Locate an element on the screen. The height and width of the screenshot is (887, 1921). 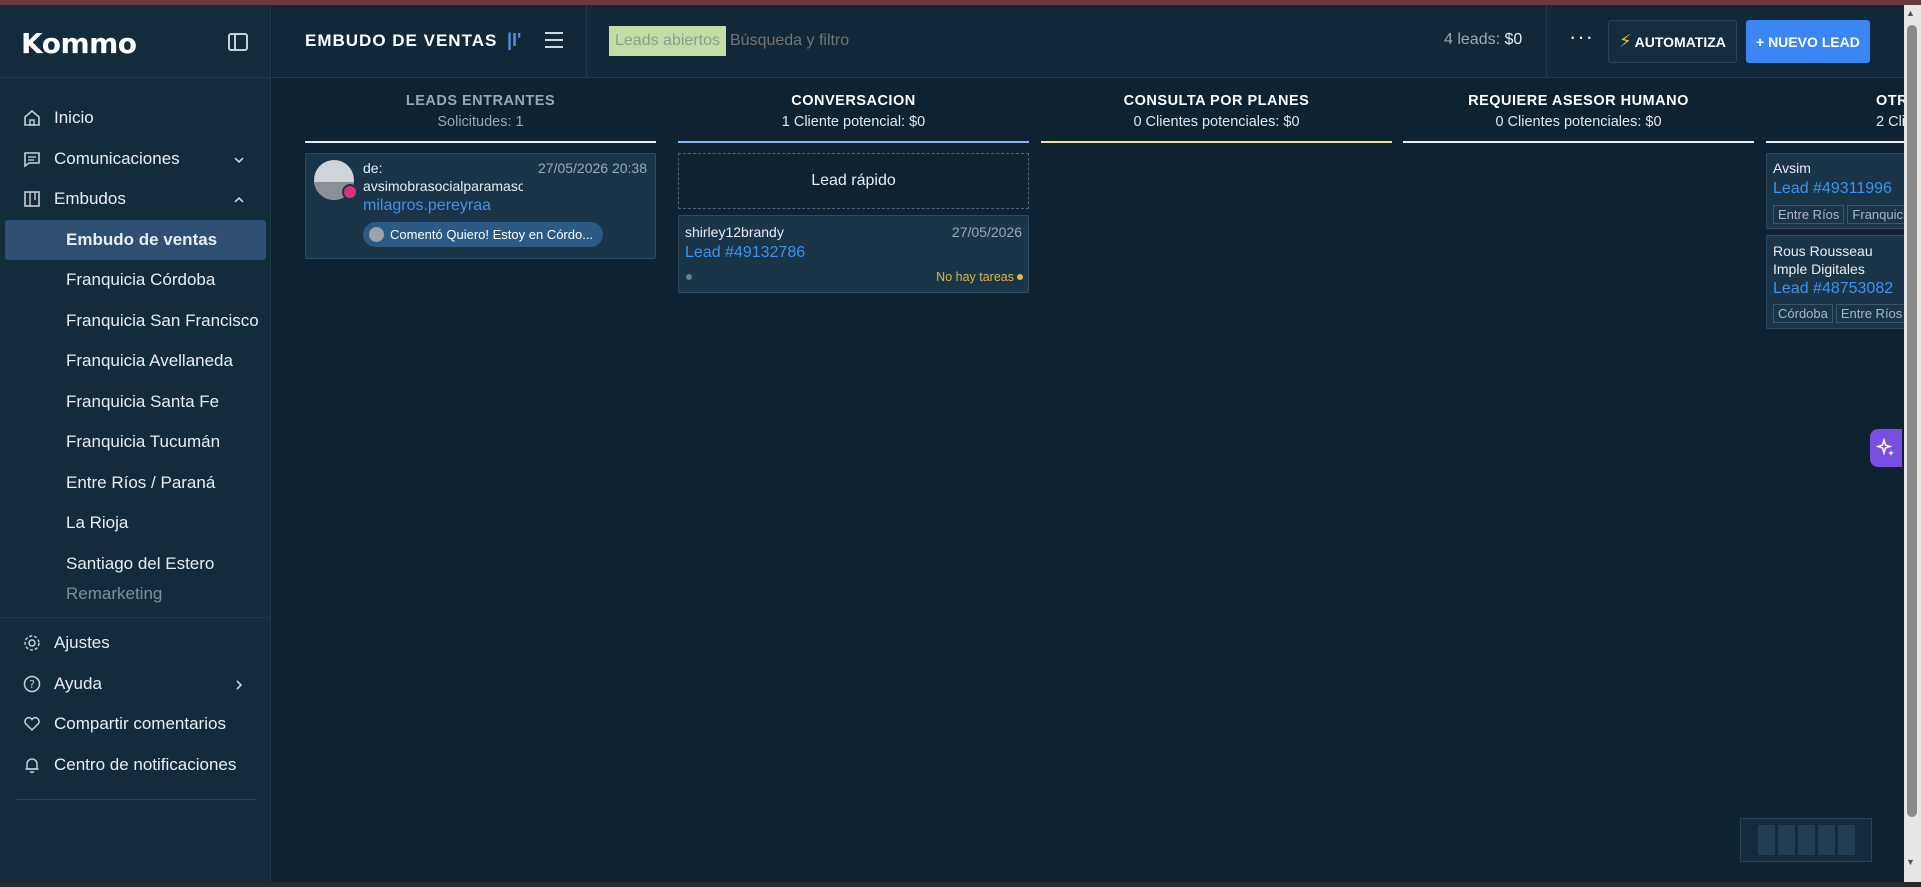
list-view-icon is located at coordinates (554, 40).